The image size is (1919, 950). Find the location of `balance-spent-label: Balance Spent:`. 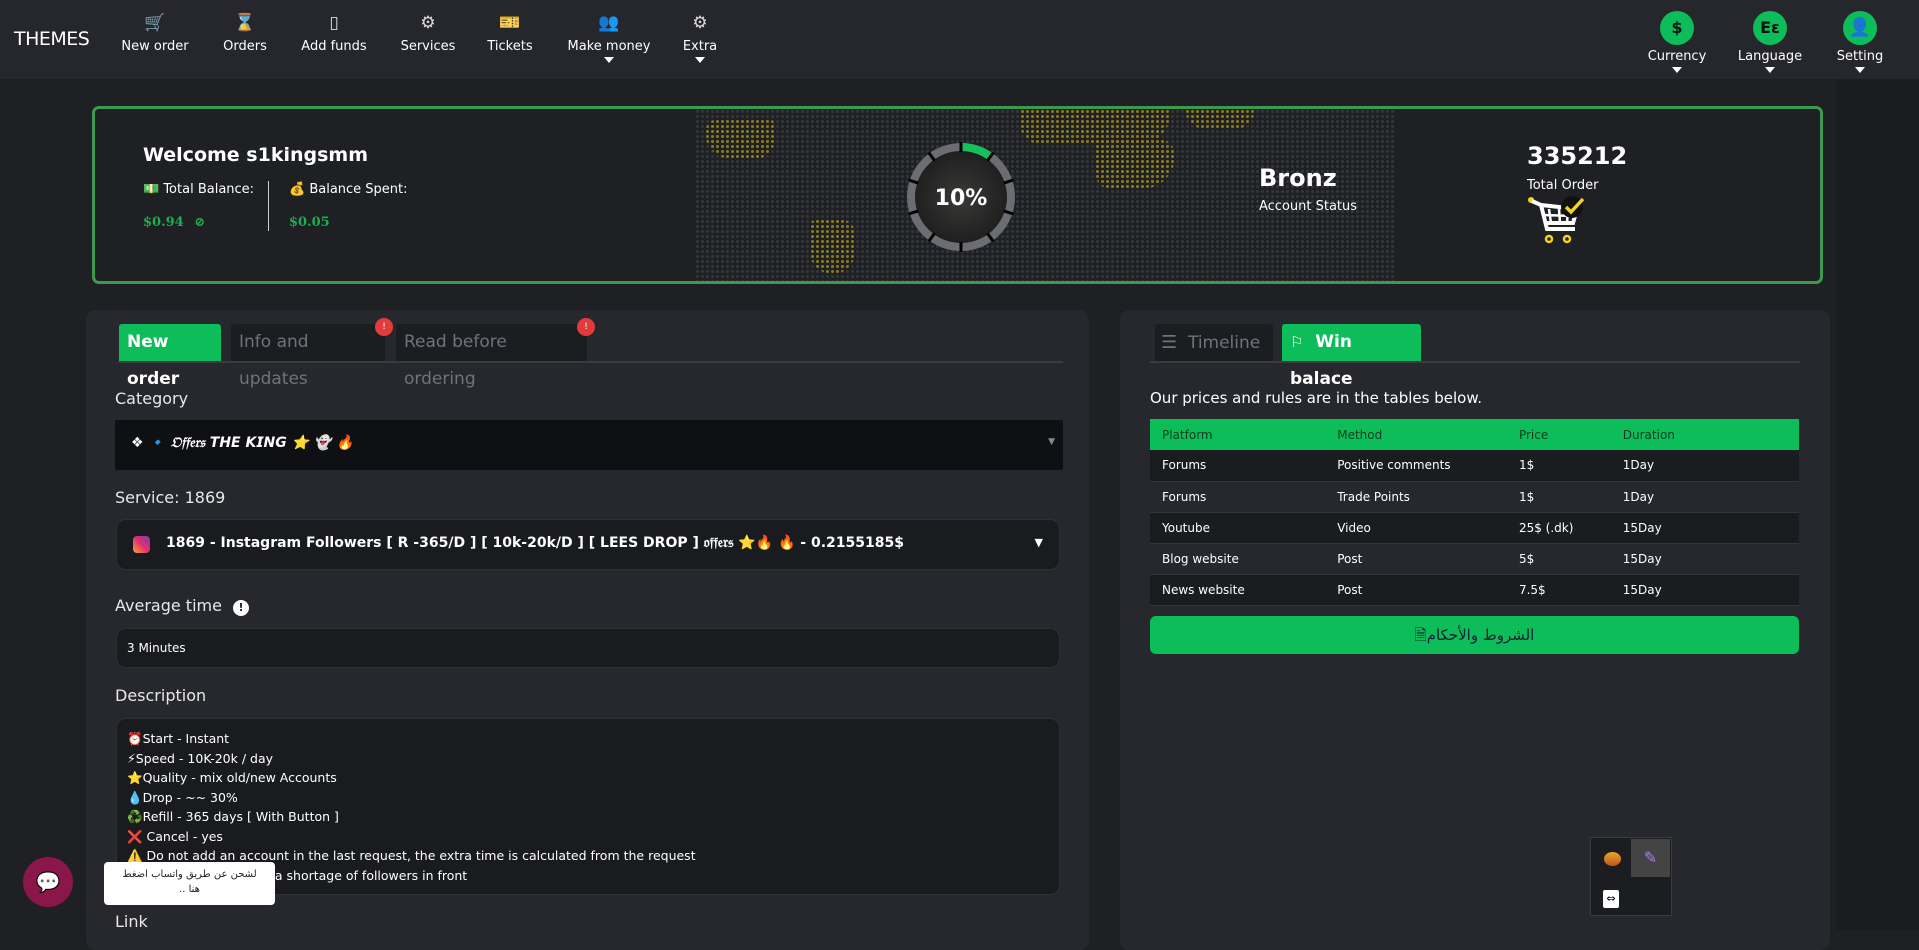

balance-spent-label: Balance Spent: is located at coordinates (358, 189).